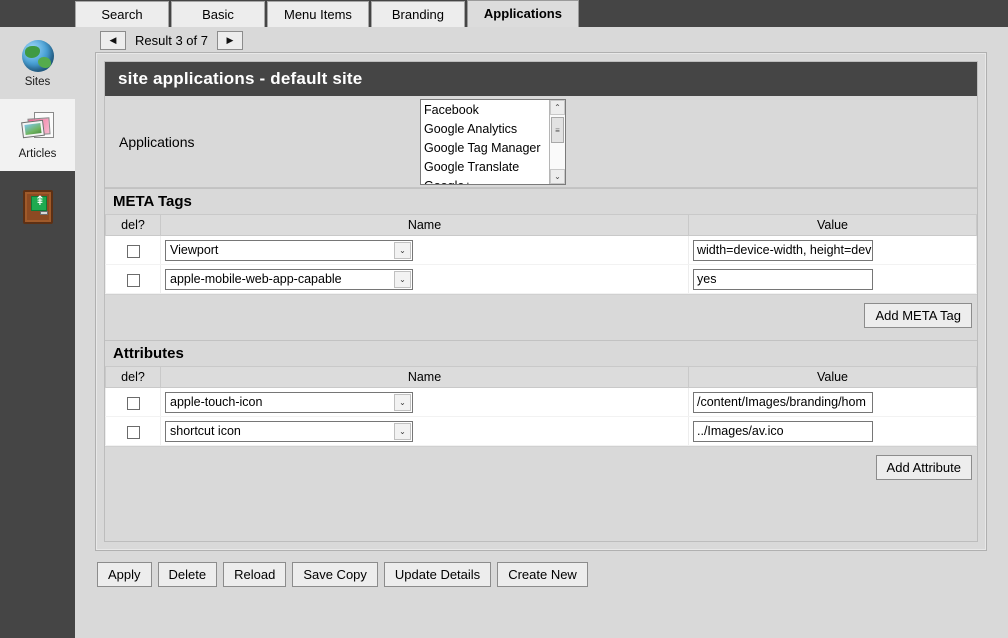 The width and height of the screenshot is (1008, 638). What do you see at coordinates (557, 176) in the screenshot?
I see `scroll-down-icon: ⌄` at bounding box center [557, 176].